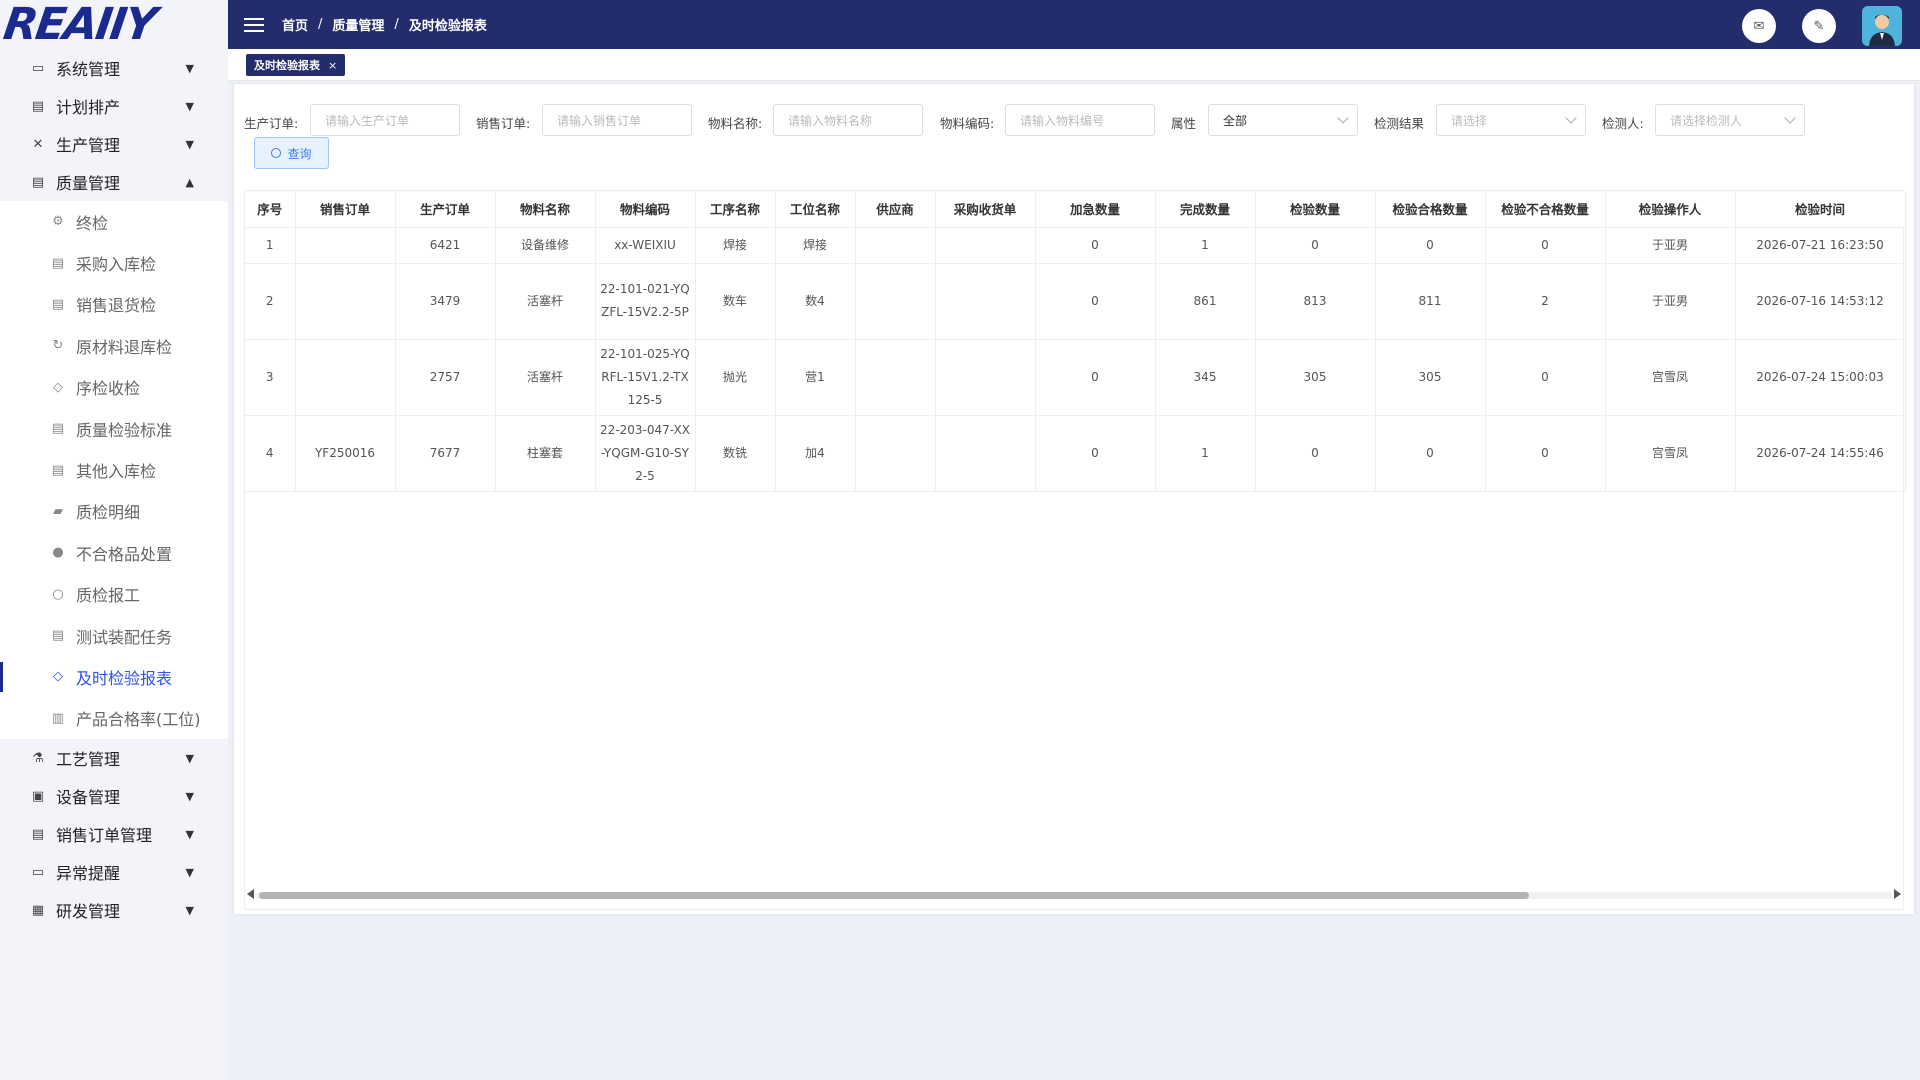 The width and height of the screenshot is (1920, 1080). Describe the element at coordinates (1074, 65) in the screenshot. I see `tabs-bar: 及时检验报表 ×` at that location.